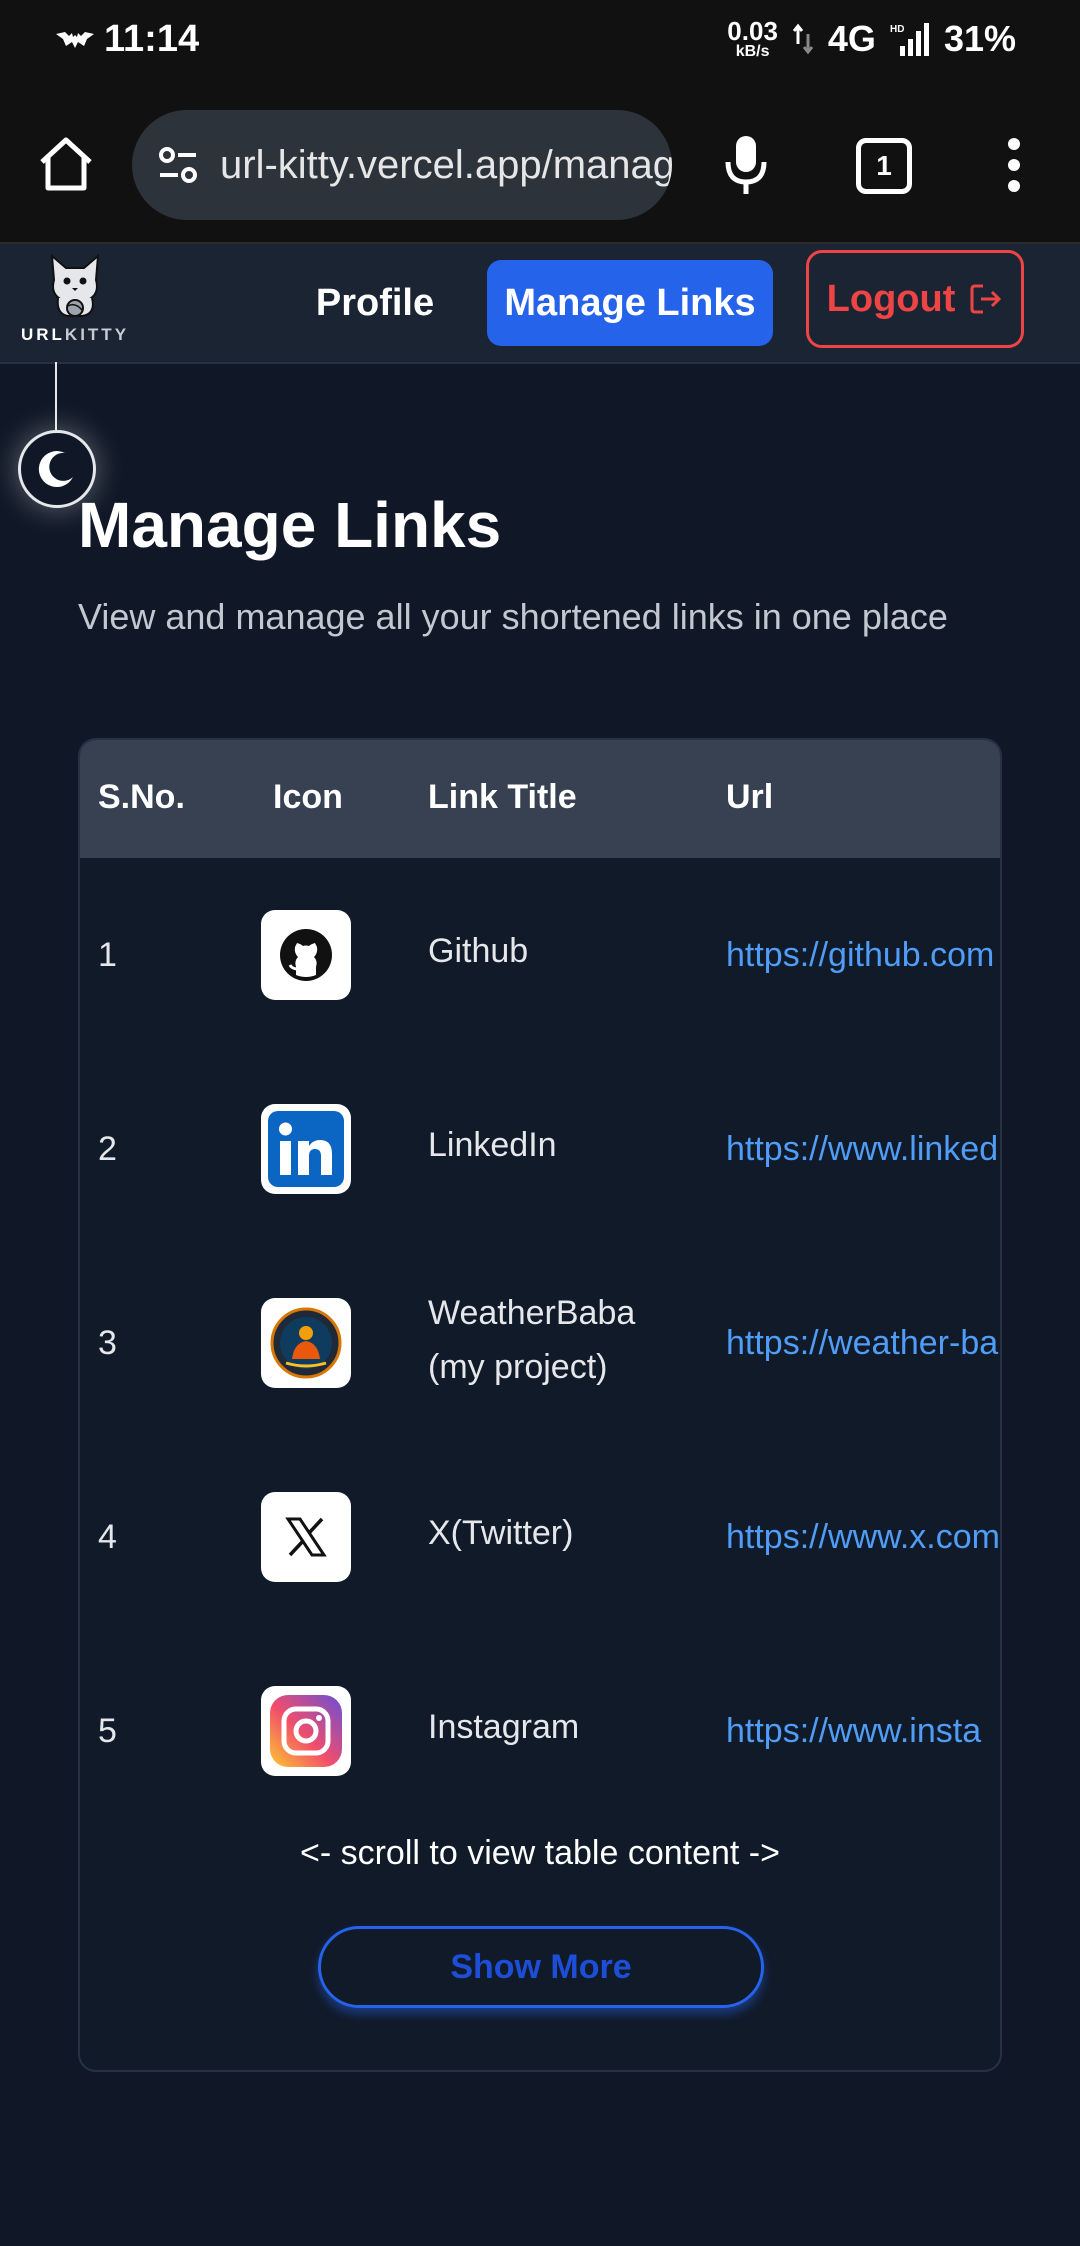 Image resolution: width=1080 pixels, height=2246 pixels. What do you see at coordinates (909, 39) in the screenshot?
I see `signal-icon: HD` at bounding box center [909, 39].